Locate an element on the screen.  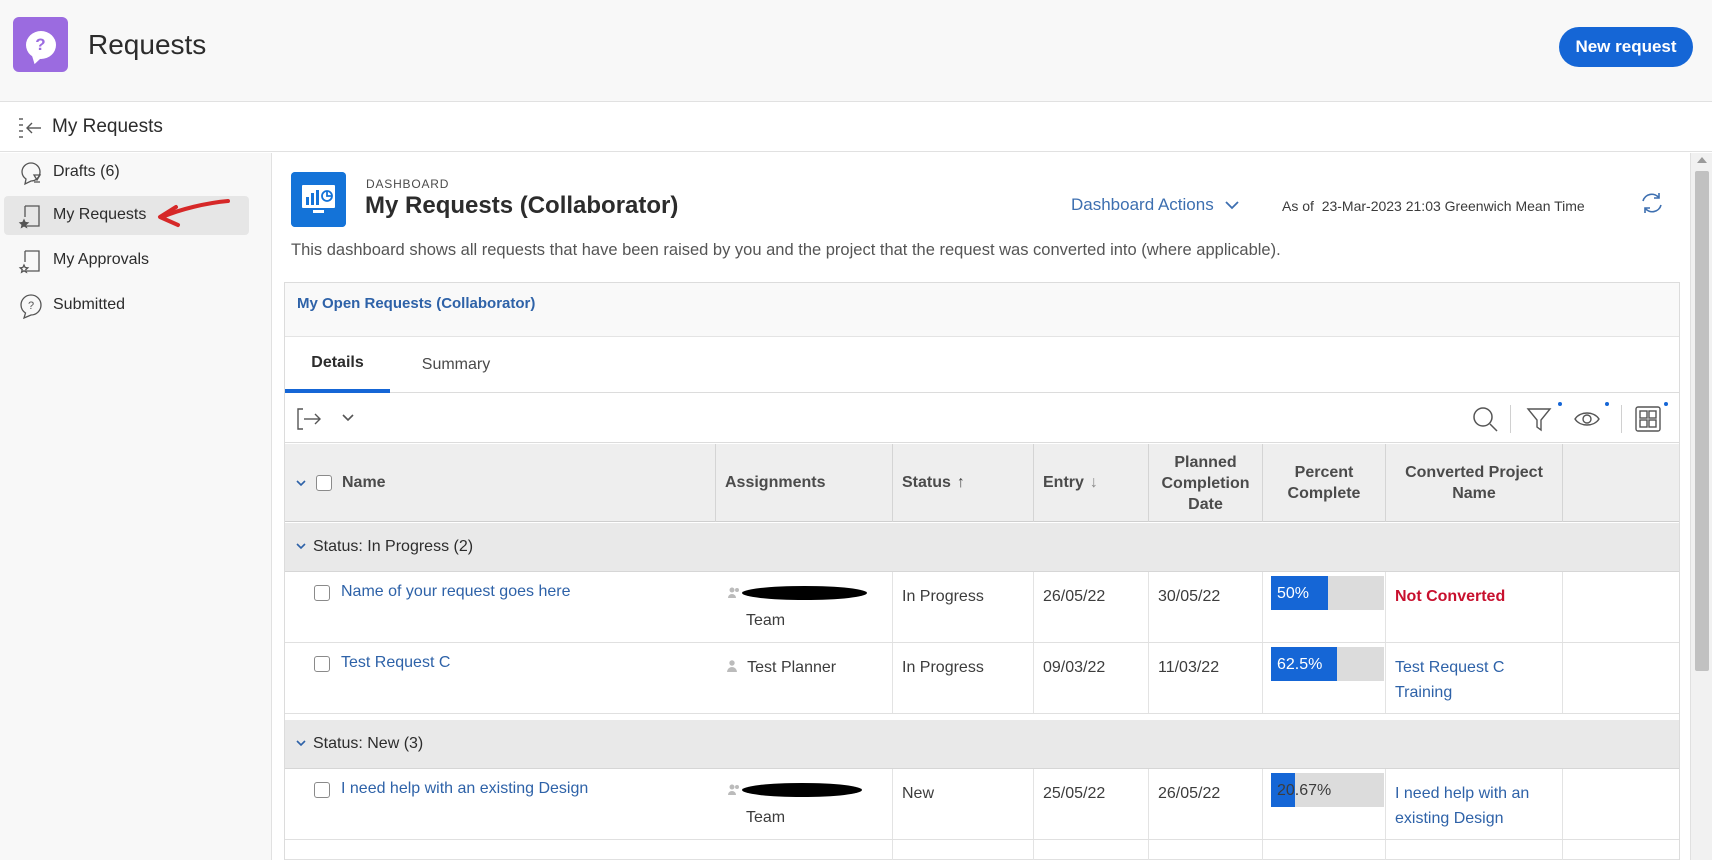
converted-project-link: Test Request C Training is located at coordinates (1449, 680).